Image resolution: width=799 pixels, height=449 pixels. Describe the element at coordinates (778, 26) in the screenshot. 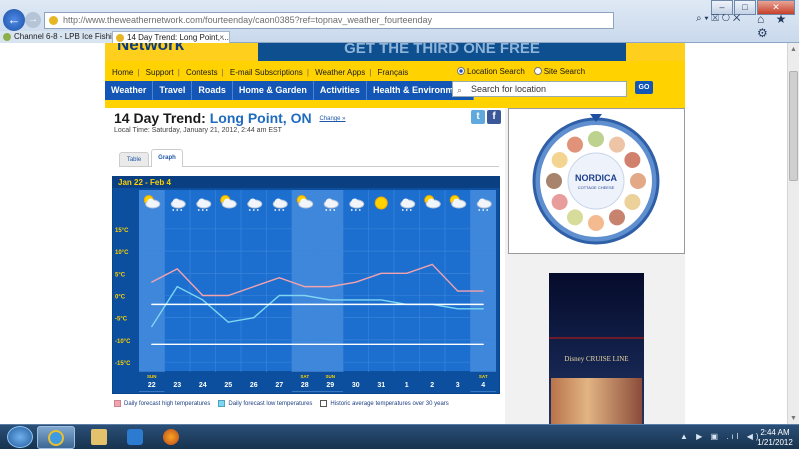

I see `toolbar-home-favorites-tools-icon: ⌂ ★ ⚙` at that location.